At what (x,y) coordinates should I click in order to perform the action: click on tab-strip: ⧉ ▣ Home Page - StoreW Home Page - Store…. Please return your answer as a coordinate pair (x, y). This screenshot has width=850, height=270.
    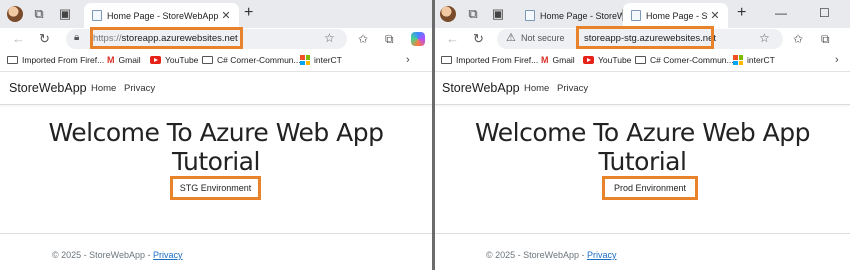
    Looking at the image, I should click on (642, 14).